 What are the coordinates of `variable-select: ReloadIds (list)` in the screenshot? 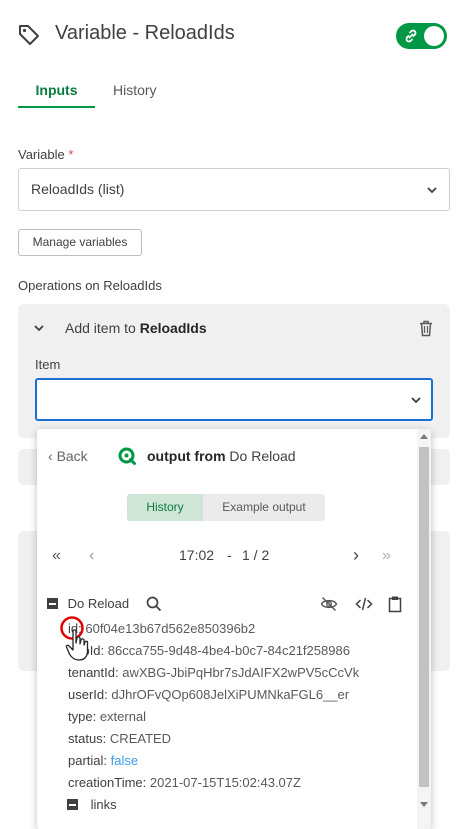 It's located at (234, 189).